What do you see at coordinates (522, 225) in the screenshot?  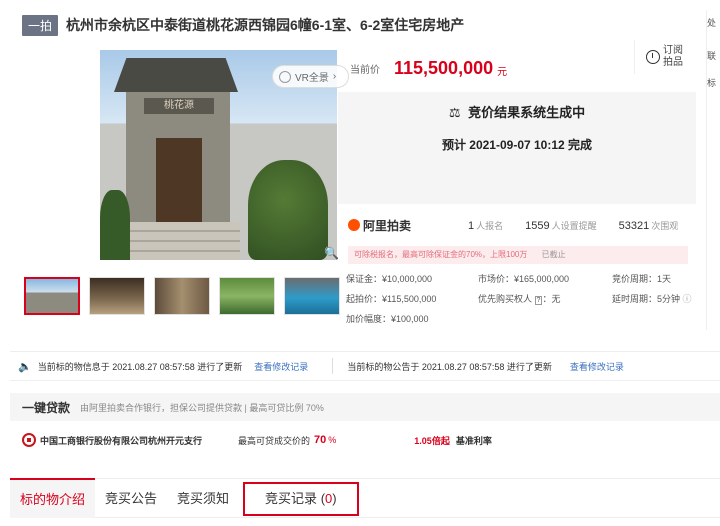 I see `stats-row: 阿里拍卖 1 人报名 1559 人设置提醒 53321 次围观` at bounding box center [522, 225].